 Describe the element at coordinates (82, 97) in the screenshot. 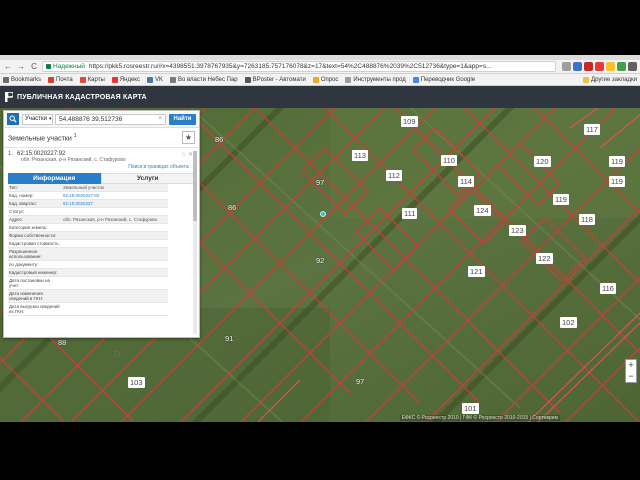

I see `site-title: ПУБЛИЧНАЯ КАДАСТРОВАЯ КАРТА` at that location.